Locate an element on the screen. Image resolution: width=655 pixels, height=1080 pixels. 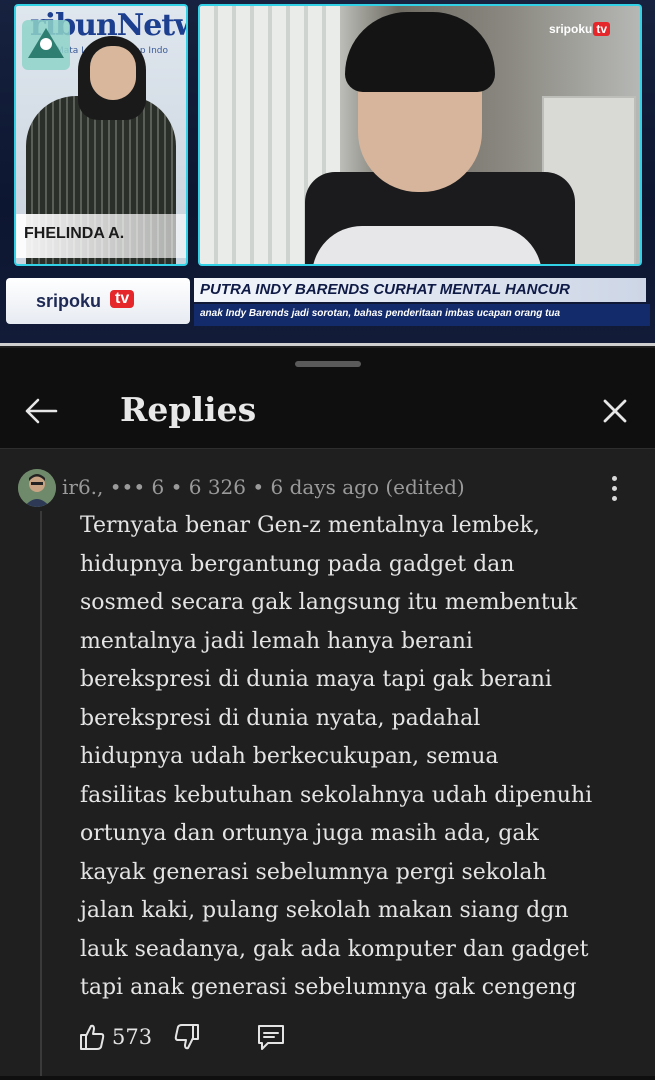
thumb-up-icon is located at coordinates (92, 1037).